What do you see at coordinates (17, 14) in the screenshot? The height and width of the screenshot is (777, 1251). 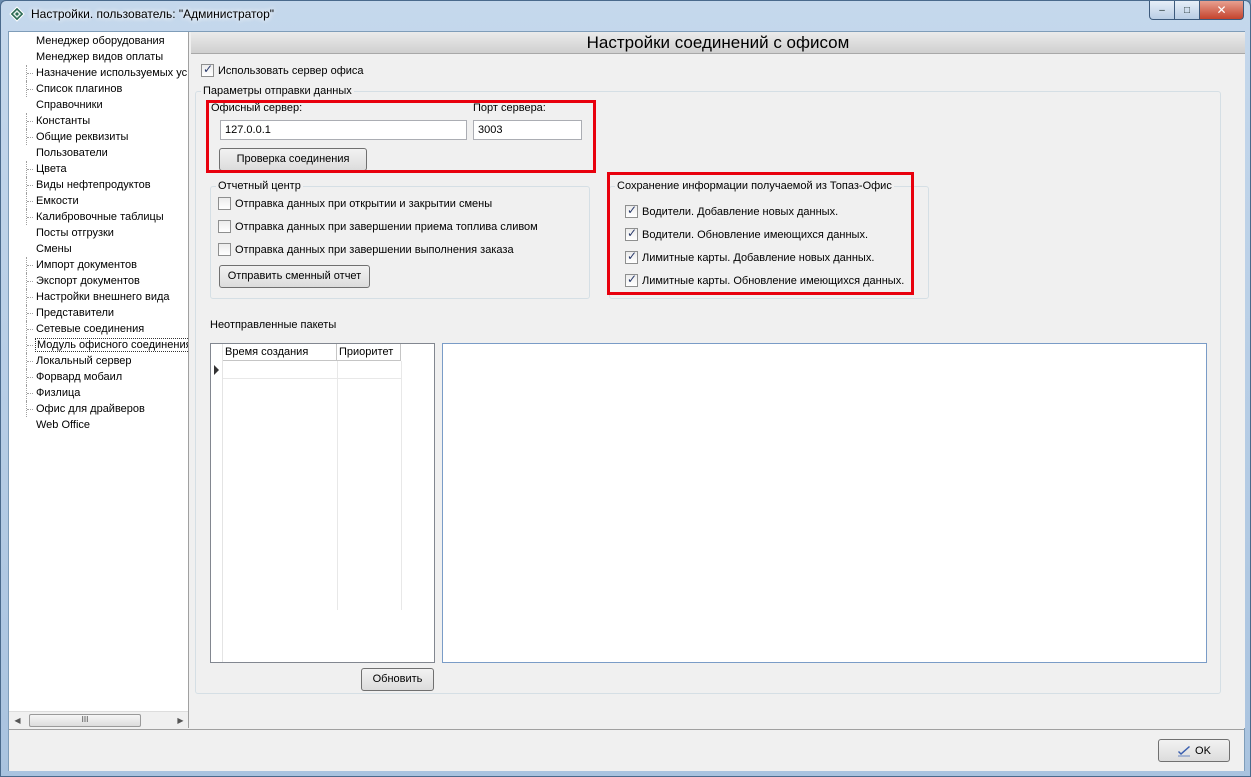 I see `app-diamond-icon` at bounding box center [17, 14].